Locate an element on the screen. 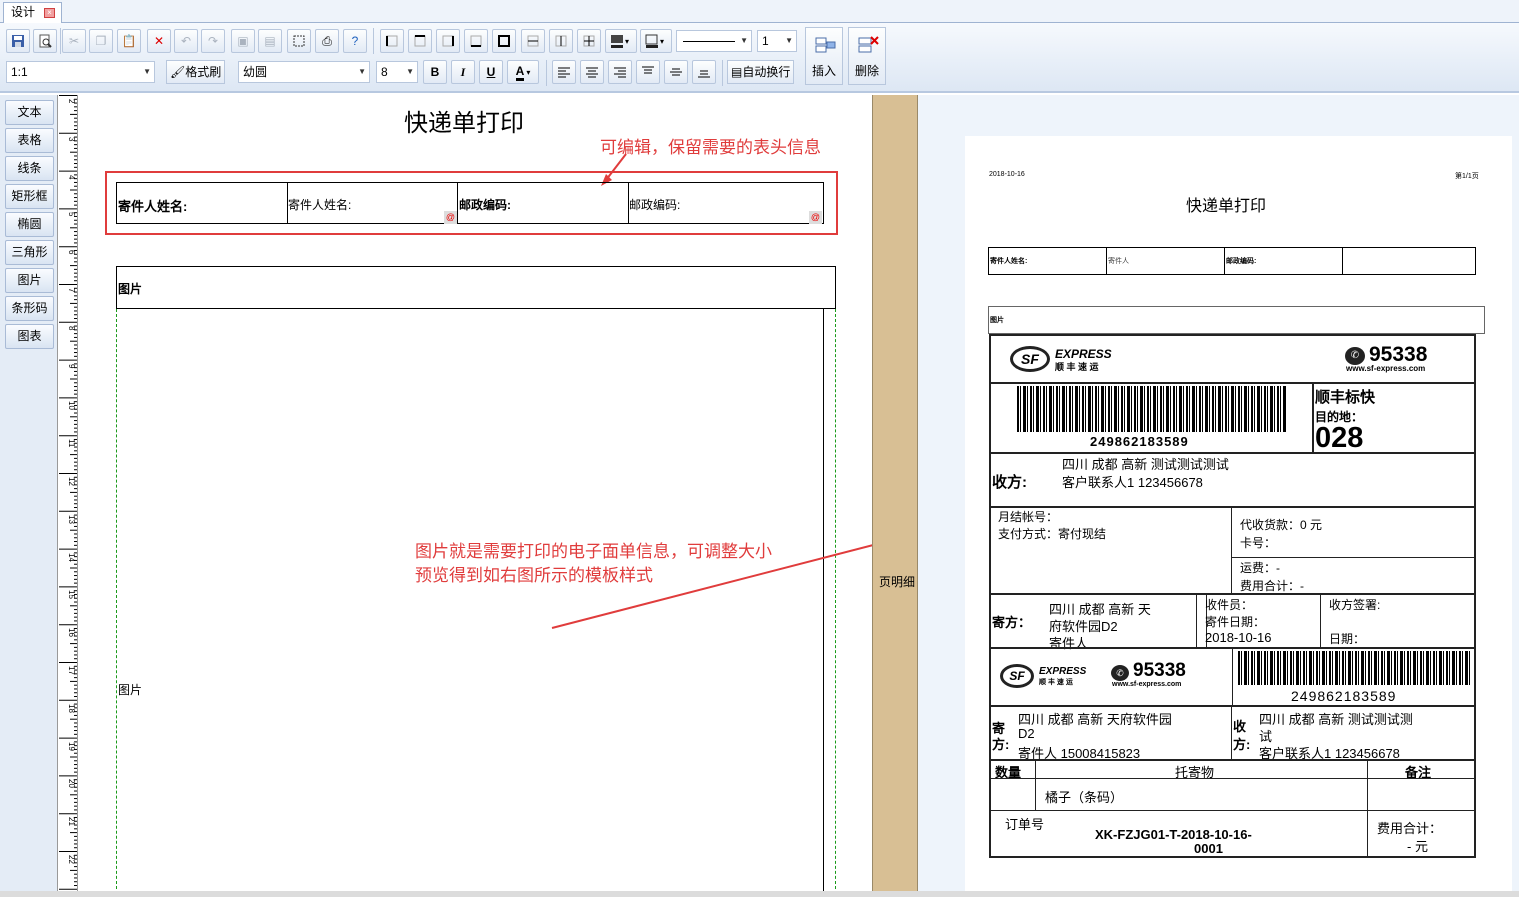  preview-image-header is located at coordinates (1236, 320).